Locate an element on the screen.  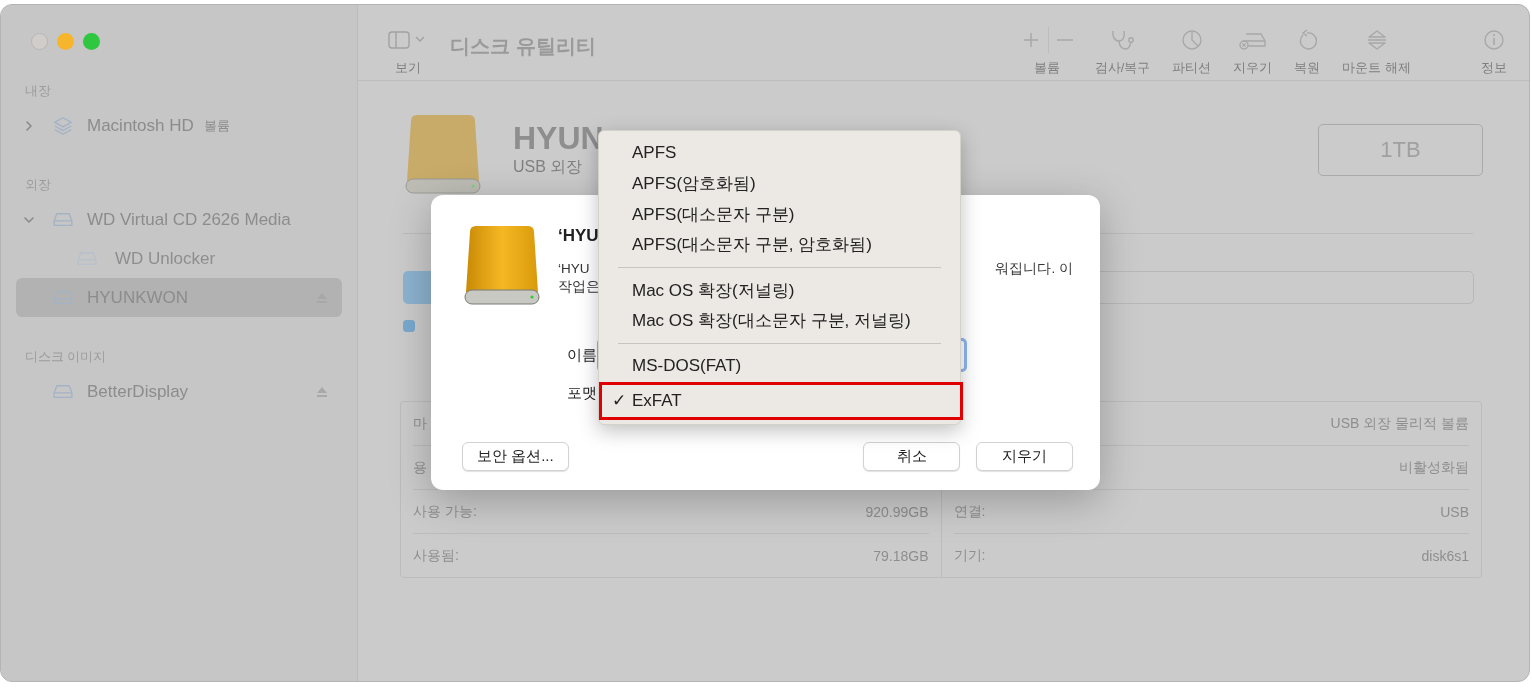
cancel-button: 취소 is located at coordinates (911, 456).